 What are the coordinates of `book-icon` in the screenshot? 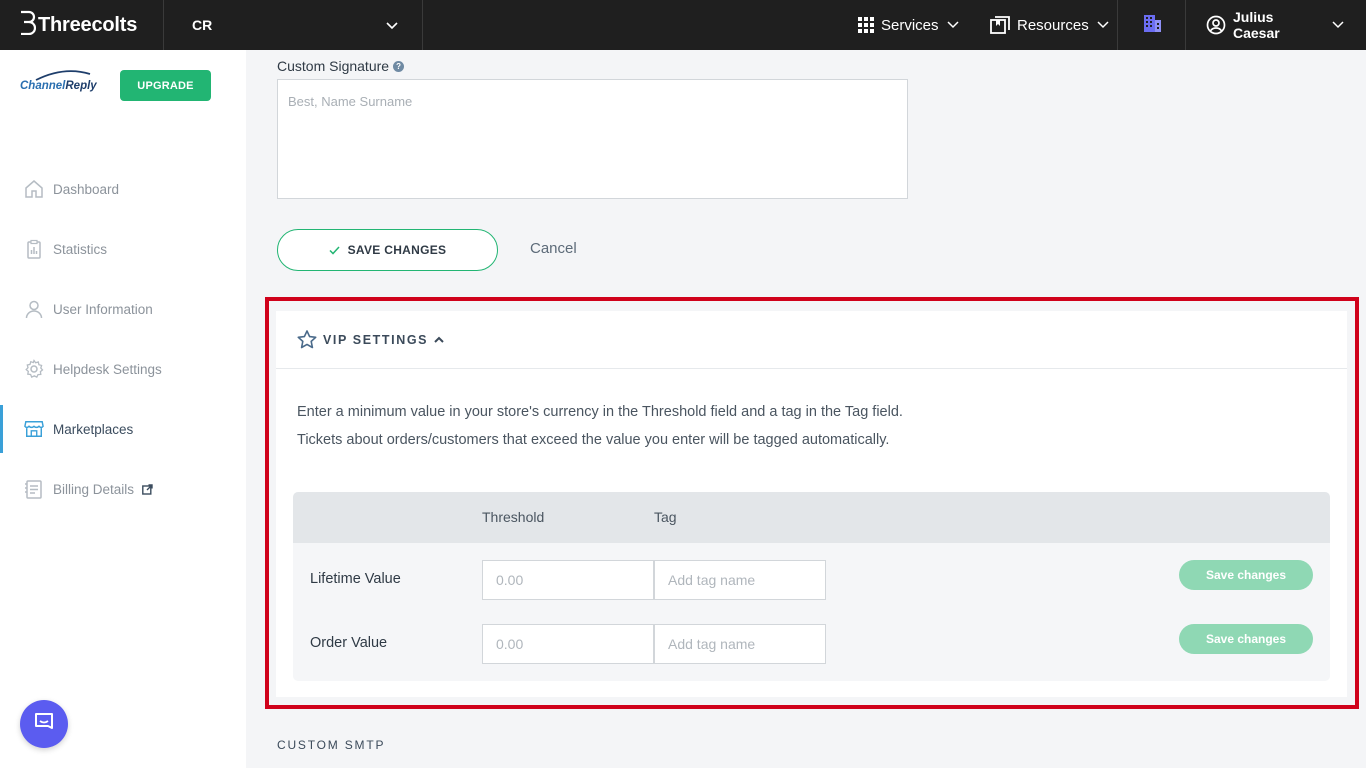 It's located at (1000, 25).